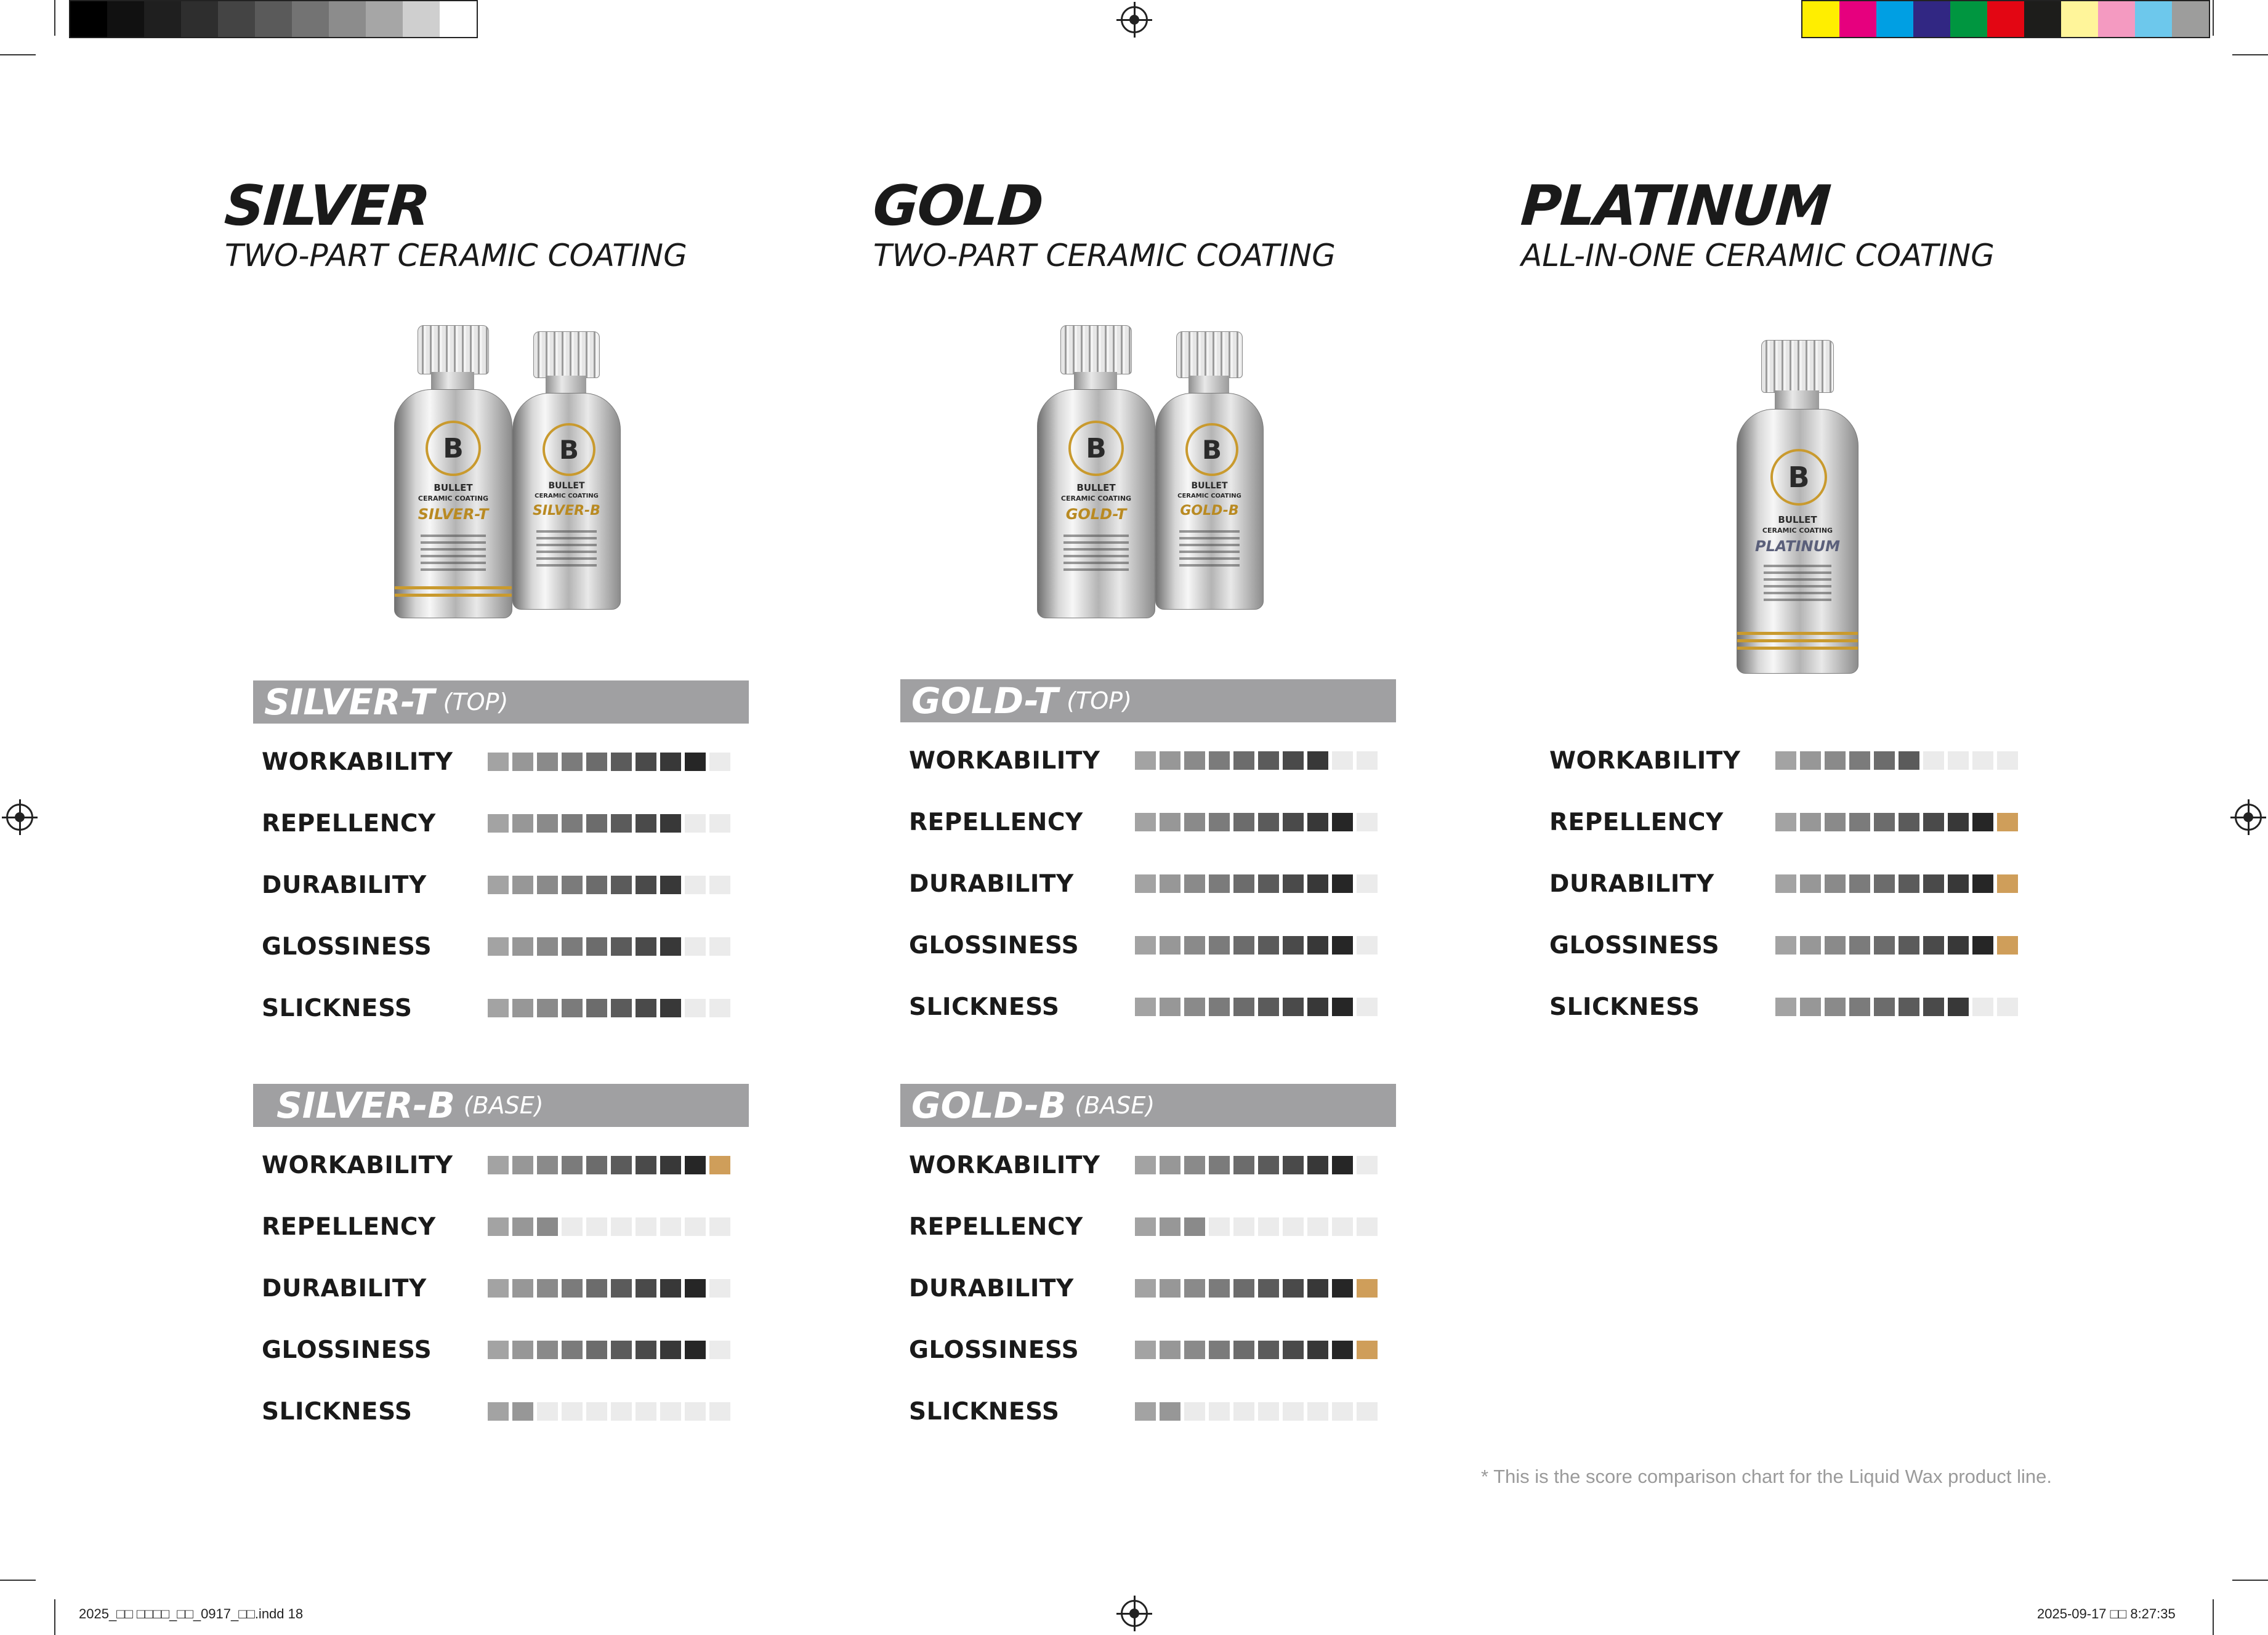  What do you see at coordinates (996, 822) in the screenshot?
I see `metric-label: REPELLENCY` at bounding box center [996, 822].